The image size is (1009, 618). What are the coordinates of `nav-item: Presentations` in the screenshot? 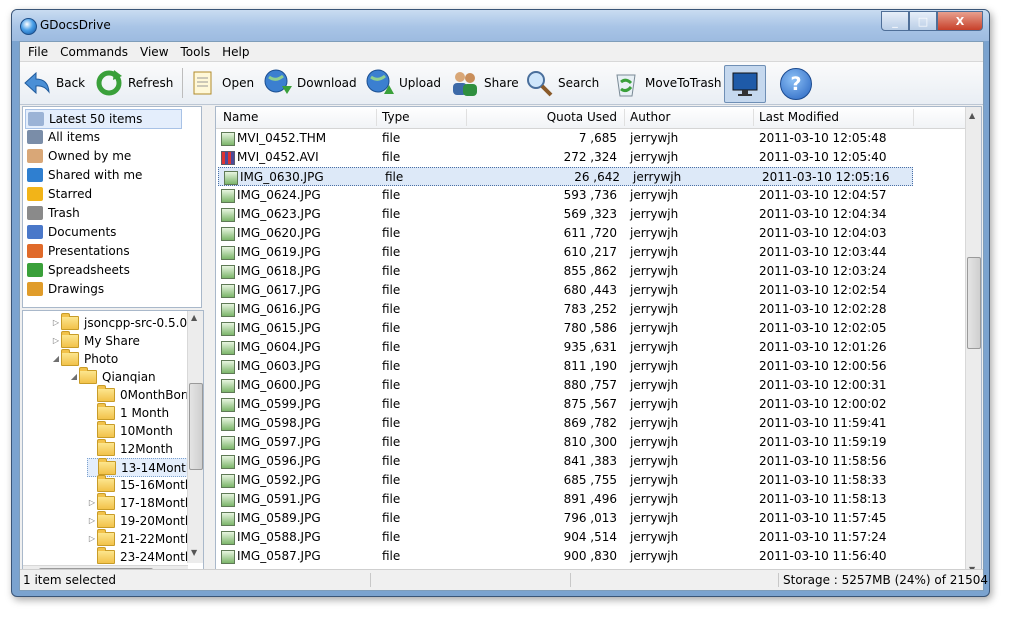 It's located at (102, 251).